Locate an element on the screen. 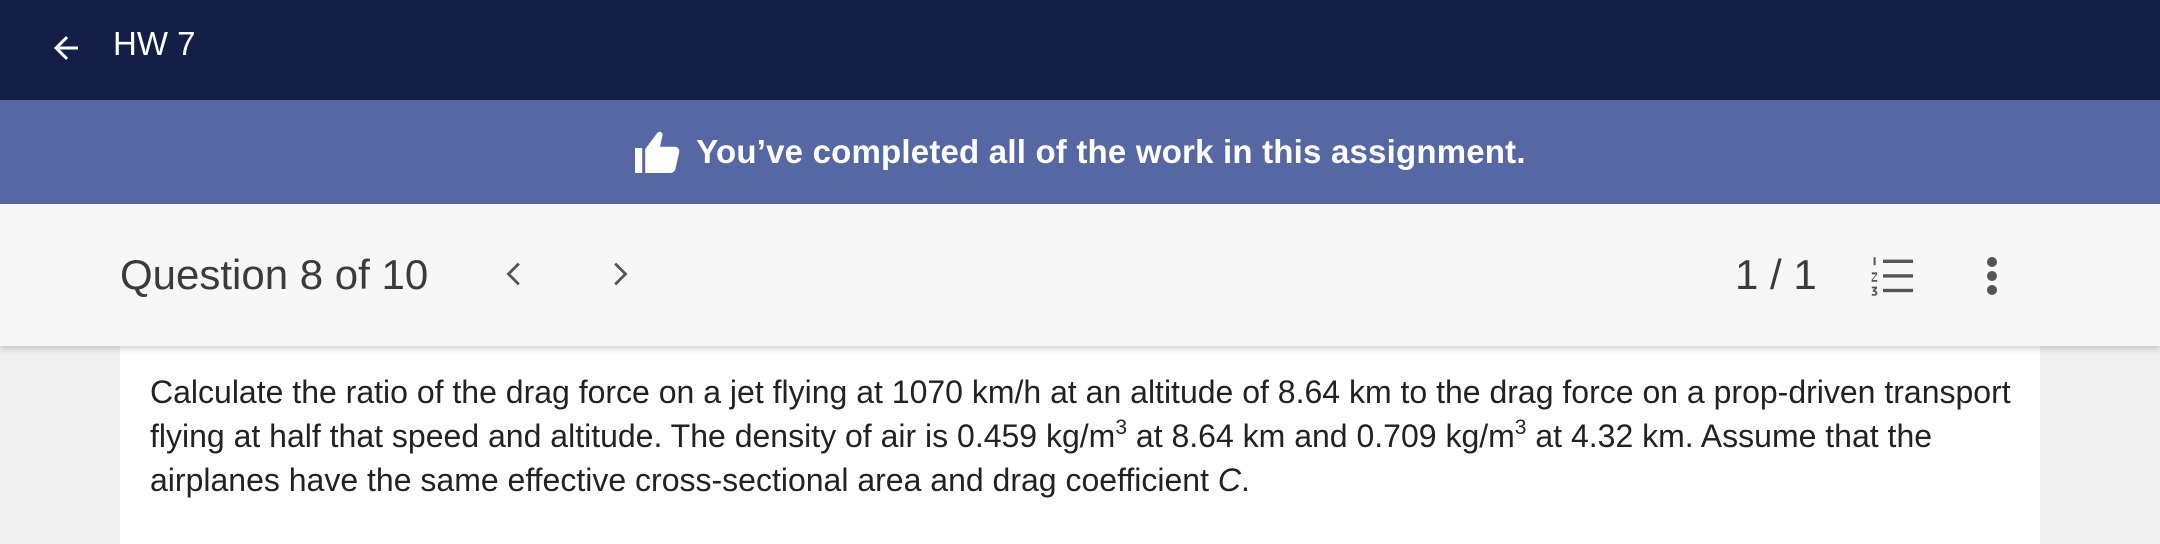  more-options-button is located at coordinates (1992, 276).